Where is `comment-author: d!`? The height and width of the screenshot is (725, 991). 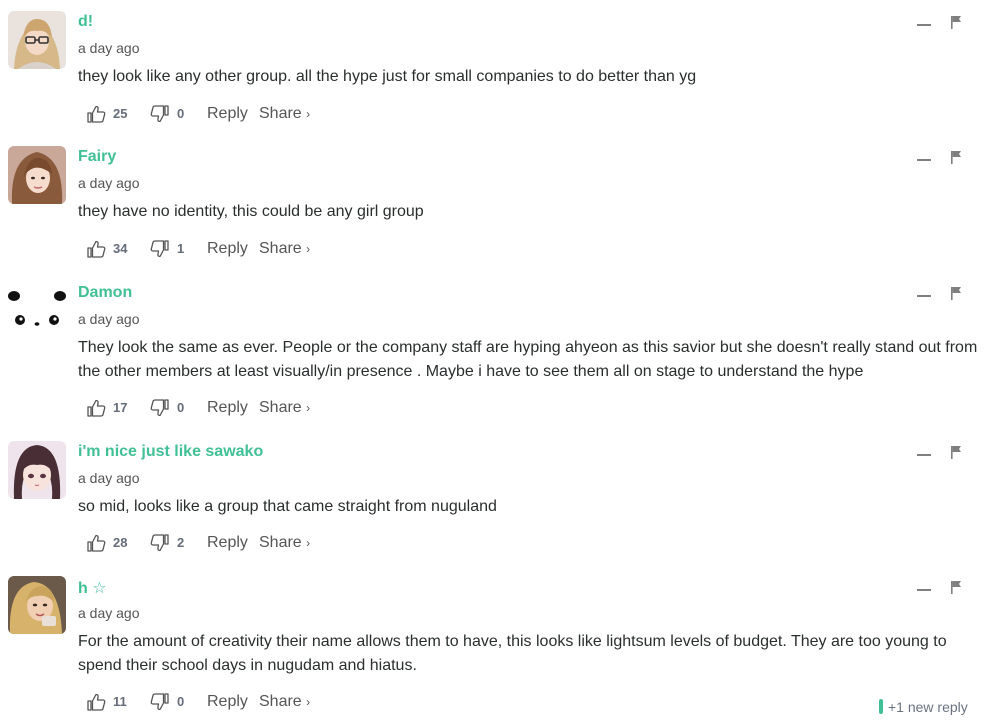 comment-author: d! is located at coordinates (85, 22).